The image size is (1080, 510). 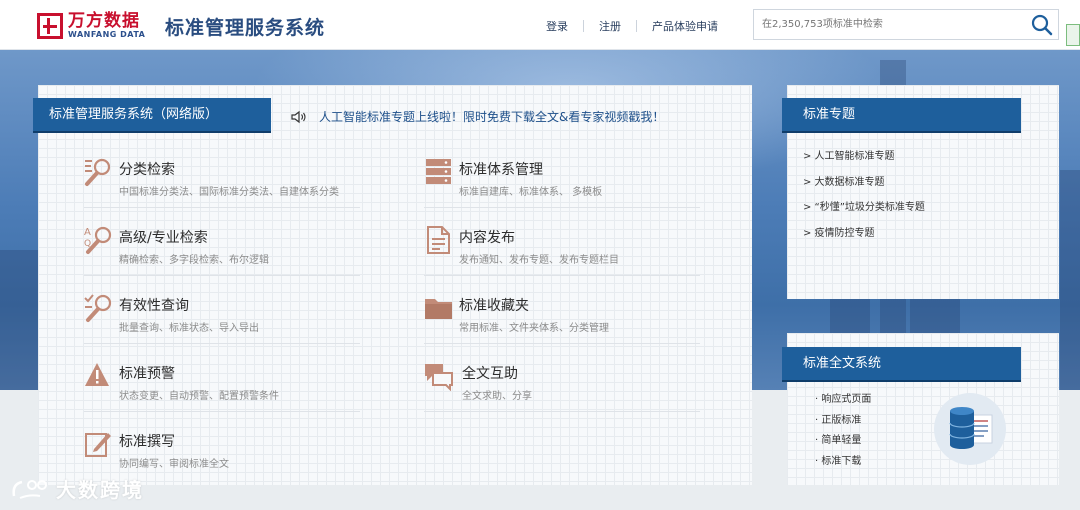 I want to click on watermark-logo-icon, so click(x=29, y=489).